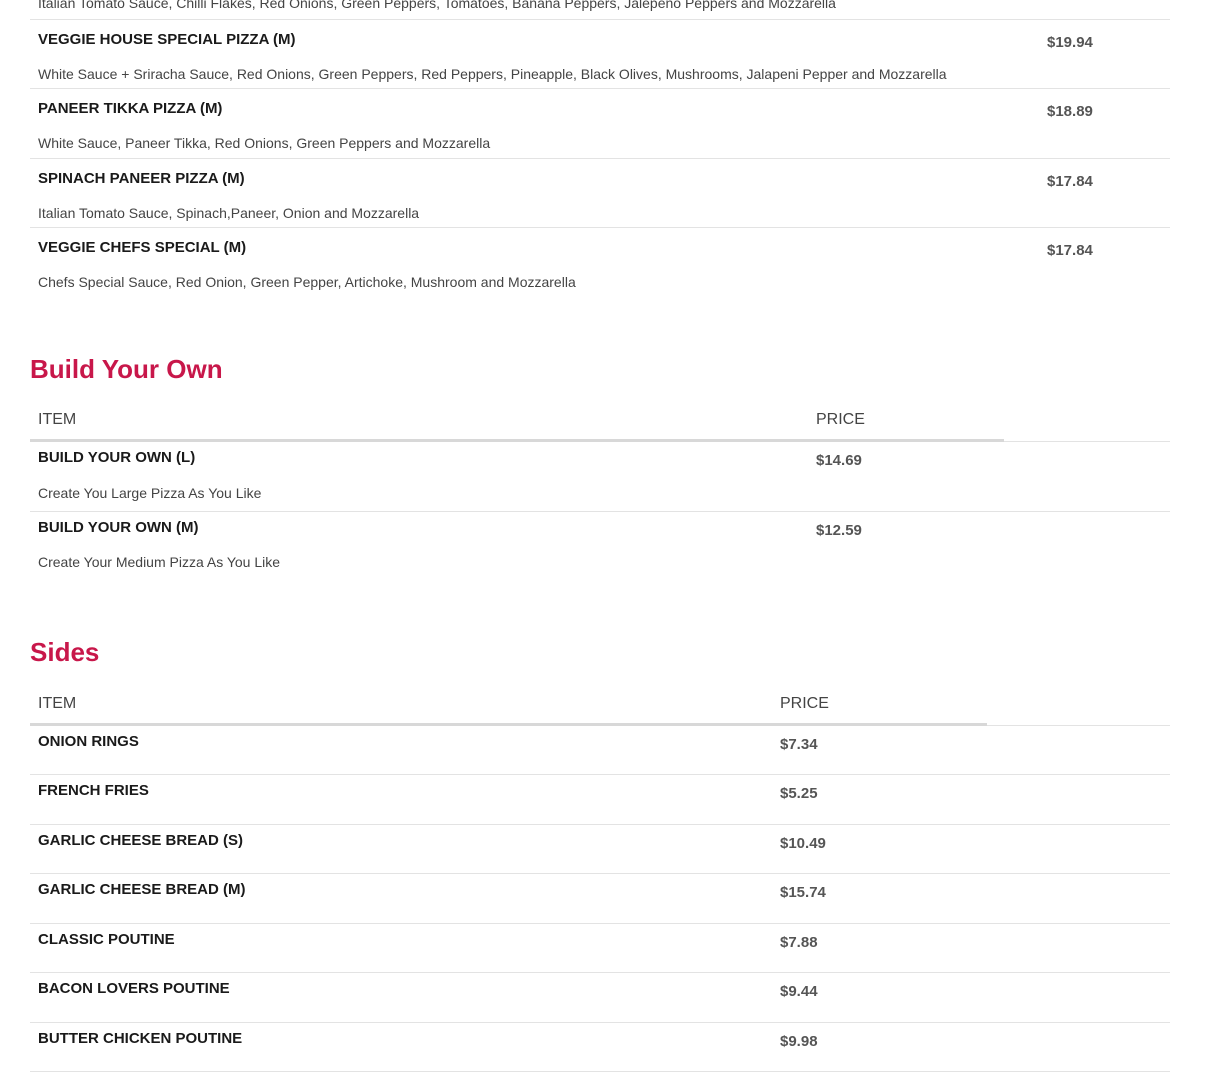  I want to click on item-price: $15.74, so click(803, 892).